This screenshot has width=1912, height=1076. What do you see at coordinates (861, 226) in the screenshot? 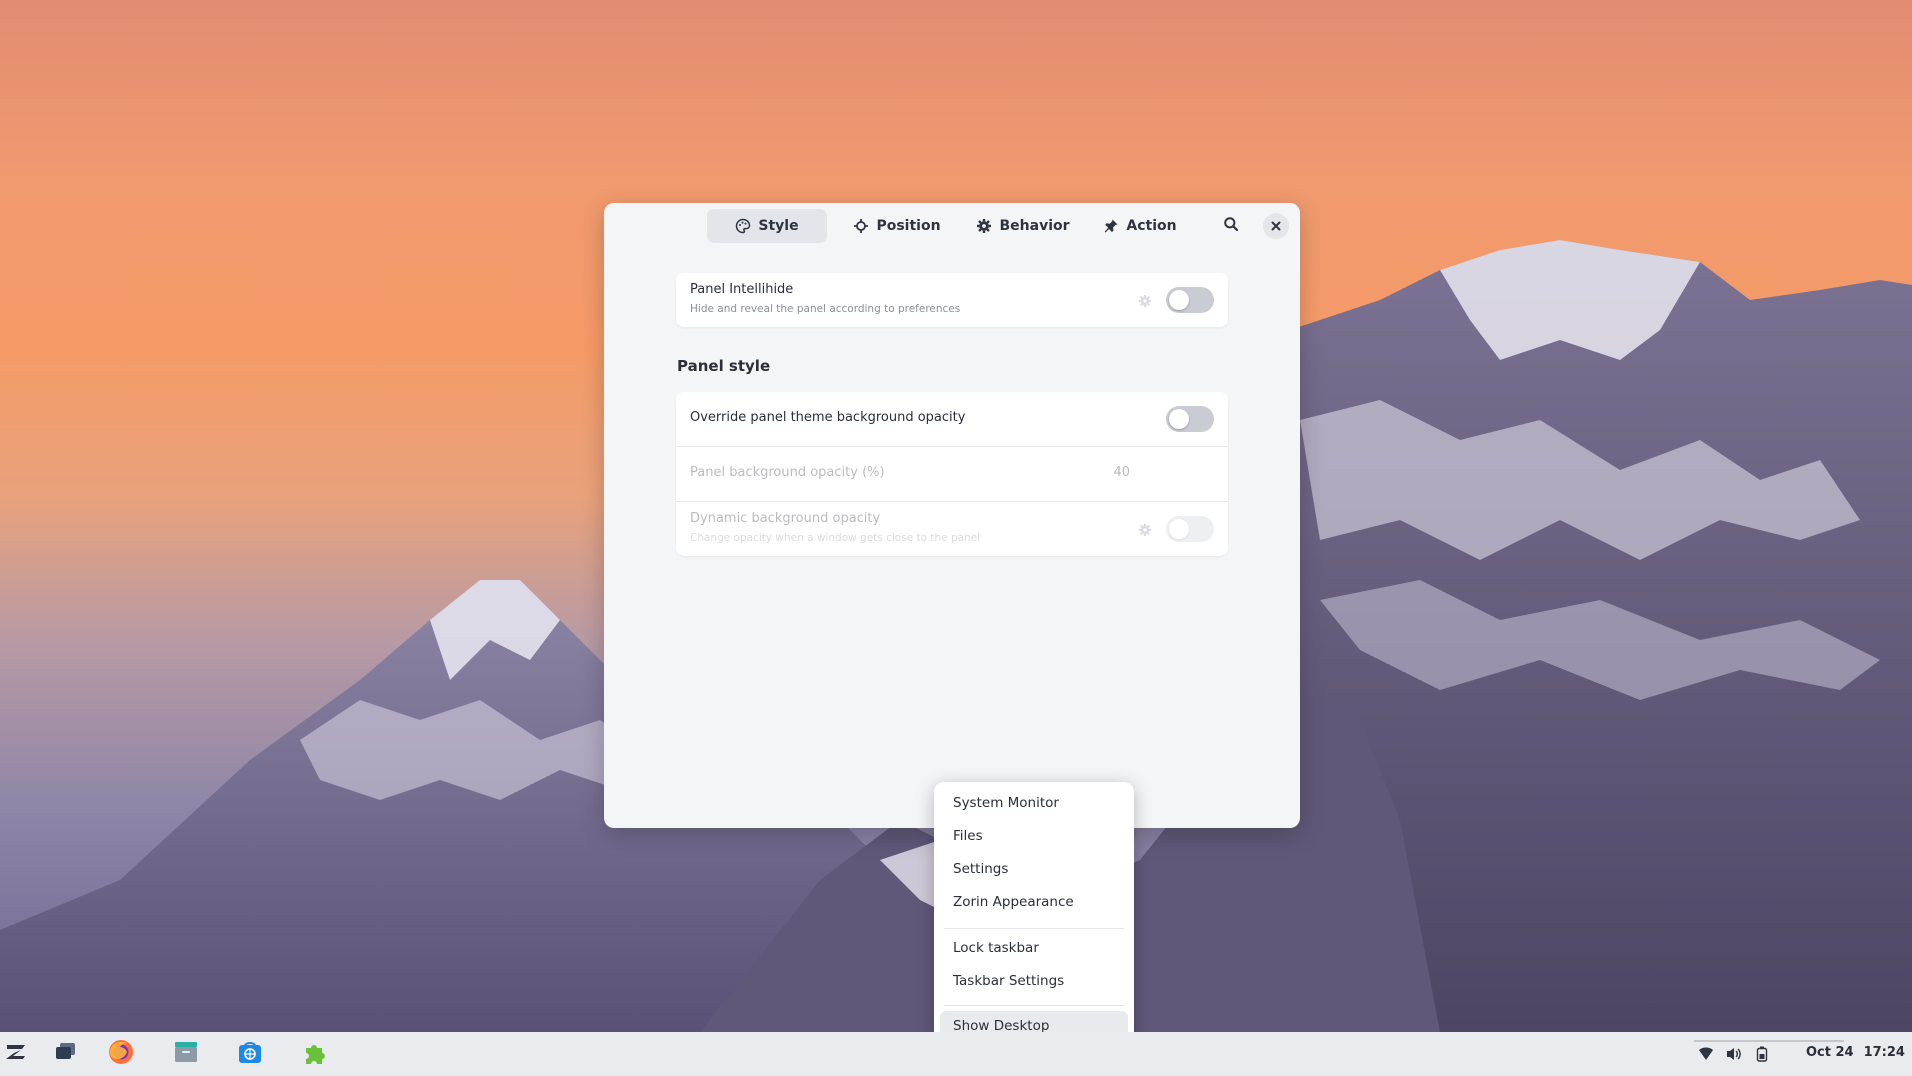
I see `crosshair-icon` at bounding box center [861, 226].